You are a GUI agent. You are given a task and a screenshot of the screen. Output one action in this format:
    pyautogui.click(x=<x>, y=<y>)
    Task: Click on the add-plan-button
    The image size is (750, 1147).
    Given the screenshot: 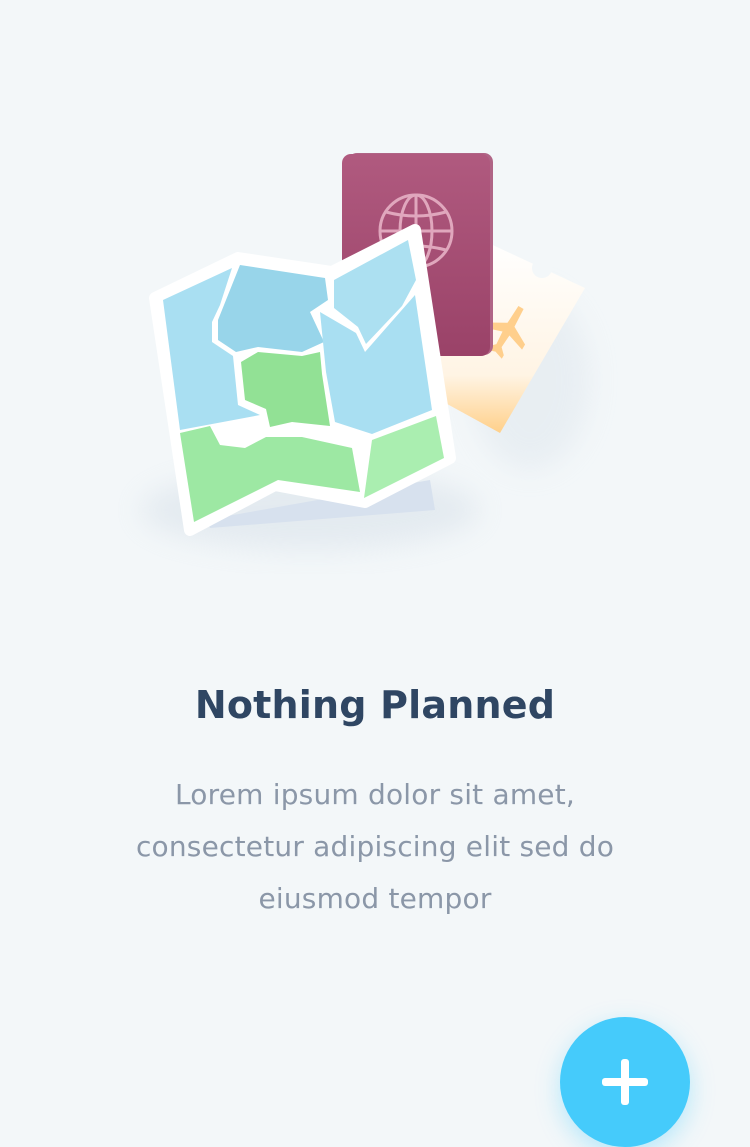 What is the action you would take?
    pyautogui.click(x=625, y=1082)
    